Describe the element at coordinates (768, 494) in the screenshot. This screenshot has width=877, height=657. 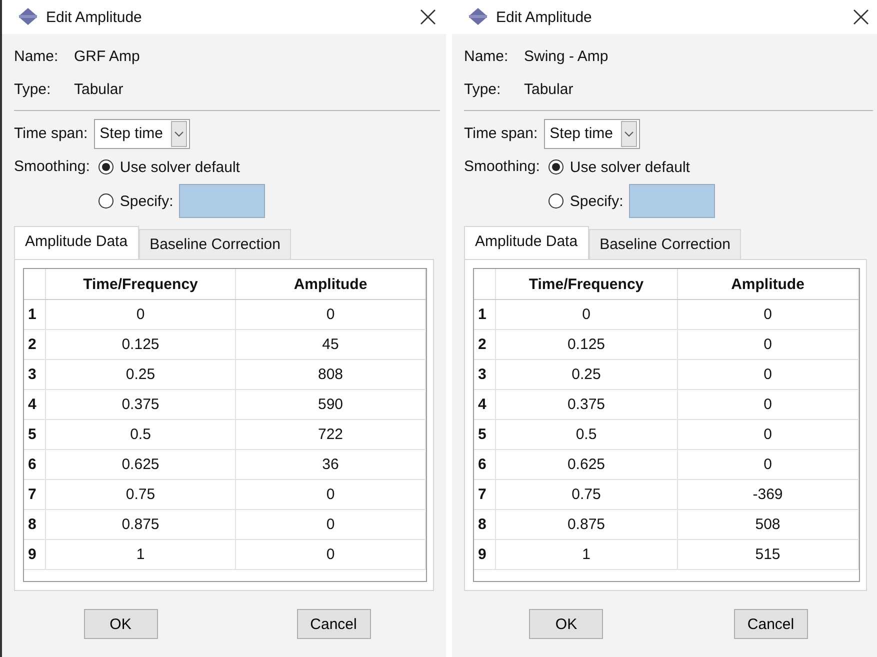
I see `table-cell: -369` at that location.